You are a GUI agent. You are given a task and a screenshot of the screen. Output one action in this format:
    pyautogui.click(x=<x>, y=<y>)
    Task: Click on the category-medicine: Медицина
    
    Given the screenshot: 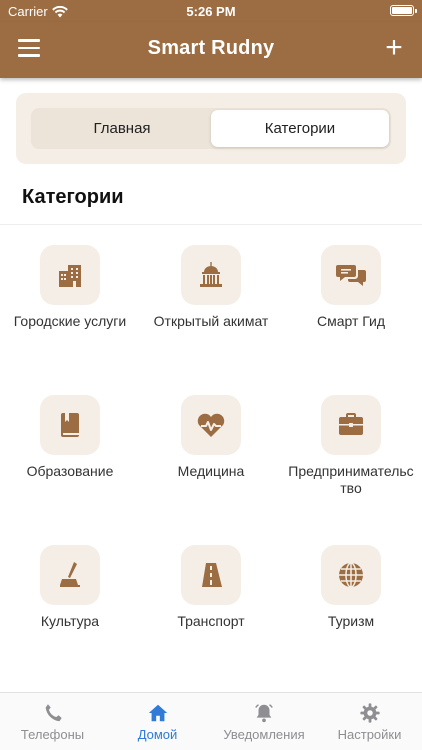 What is the action you would take?
    pyautogui.click(x=211, y=437)
    